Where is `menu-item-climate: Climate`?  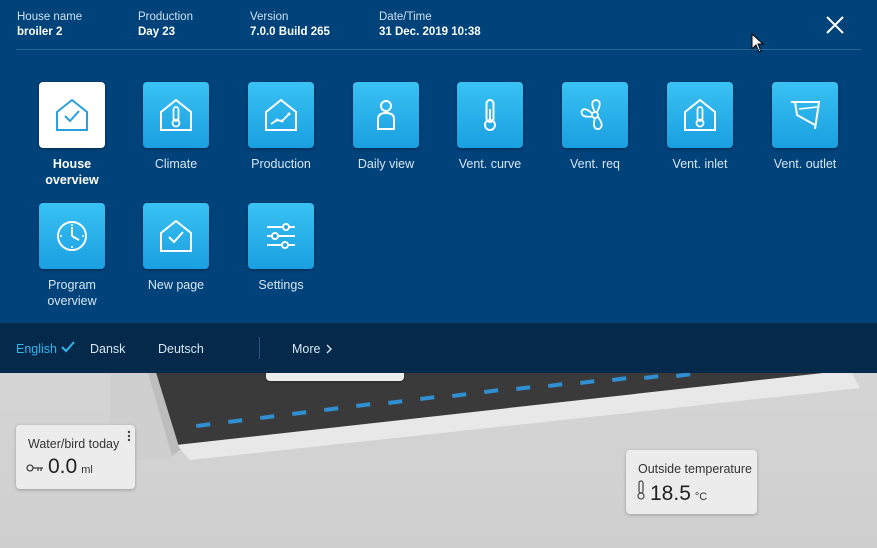
menu-item-climate: Climate is located at coordinates (176, 127).